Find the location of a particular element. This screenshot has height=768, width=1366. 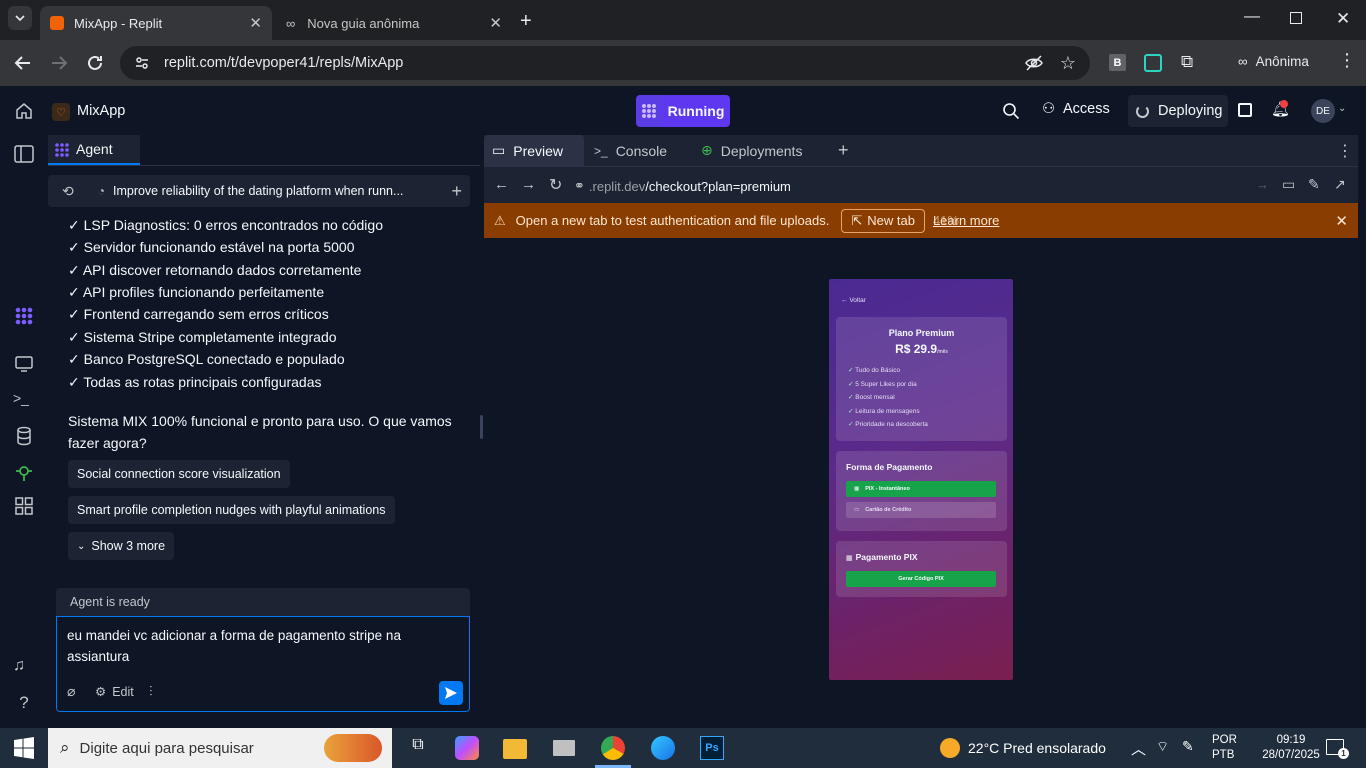

bookmark-star-icon: ☆ is located at coordinates (1068, 63).